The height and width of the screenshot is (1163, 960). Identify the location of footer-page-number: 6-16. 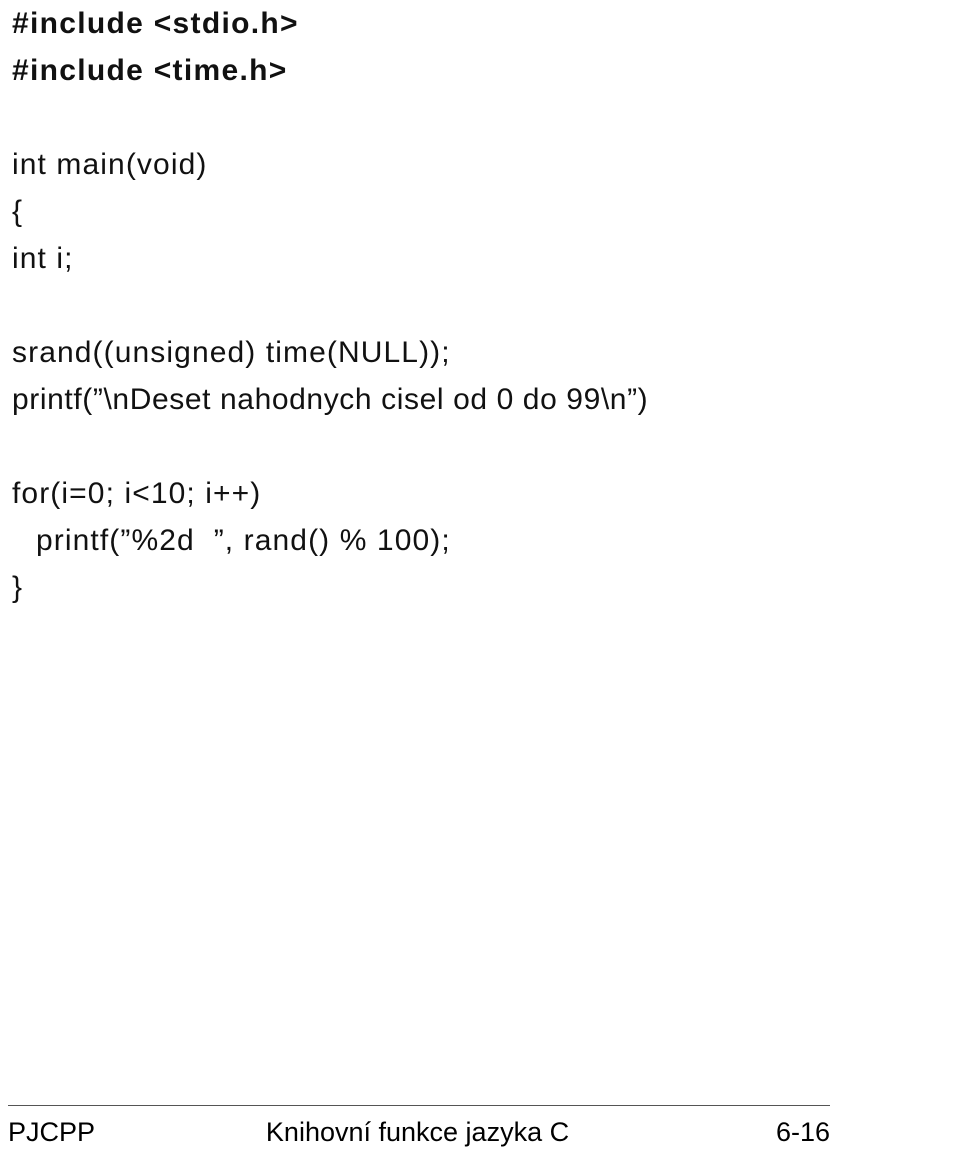
(802, 1132).